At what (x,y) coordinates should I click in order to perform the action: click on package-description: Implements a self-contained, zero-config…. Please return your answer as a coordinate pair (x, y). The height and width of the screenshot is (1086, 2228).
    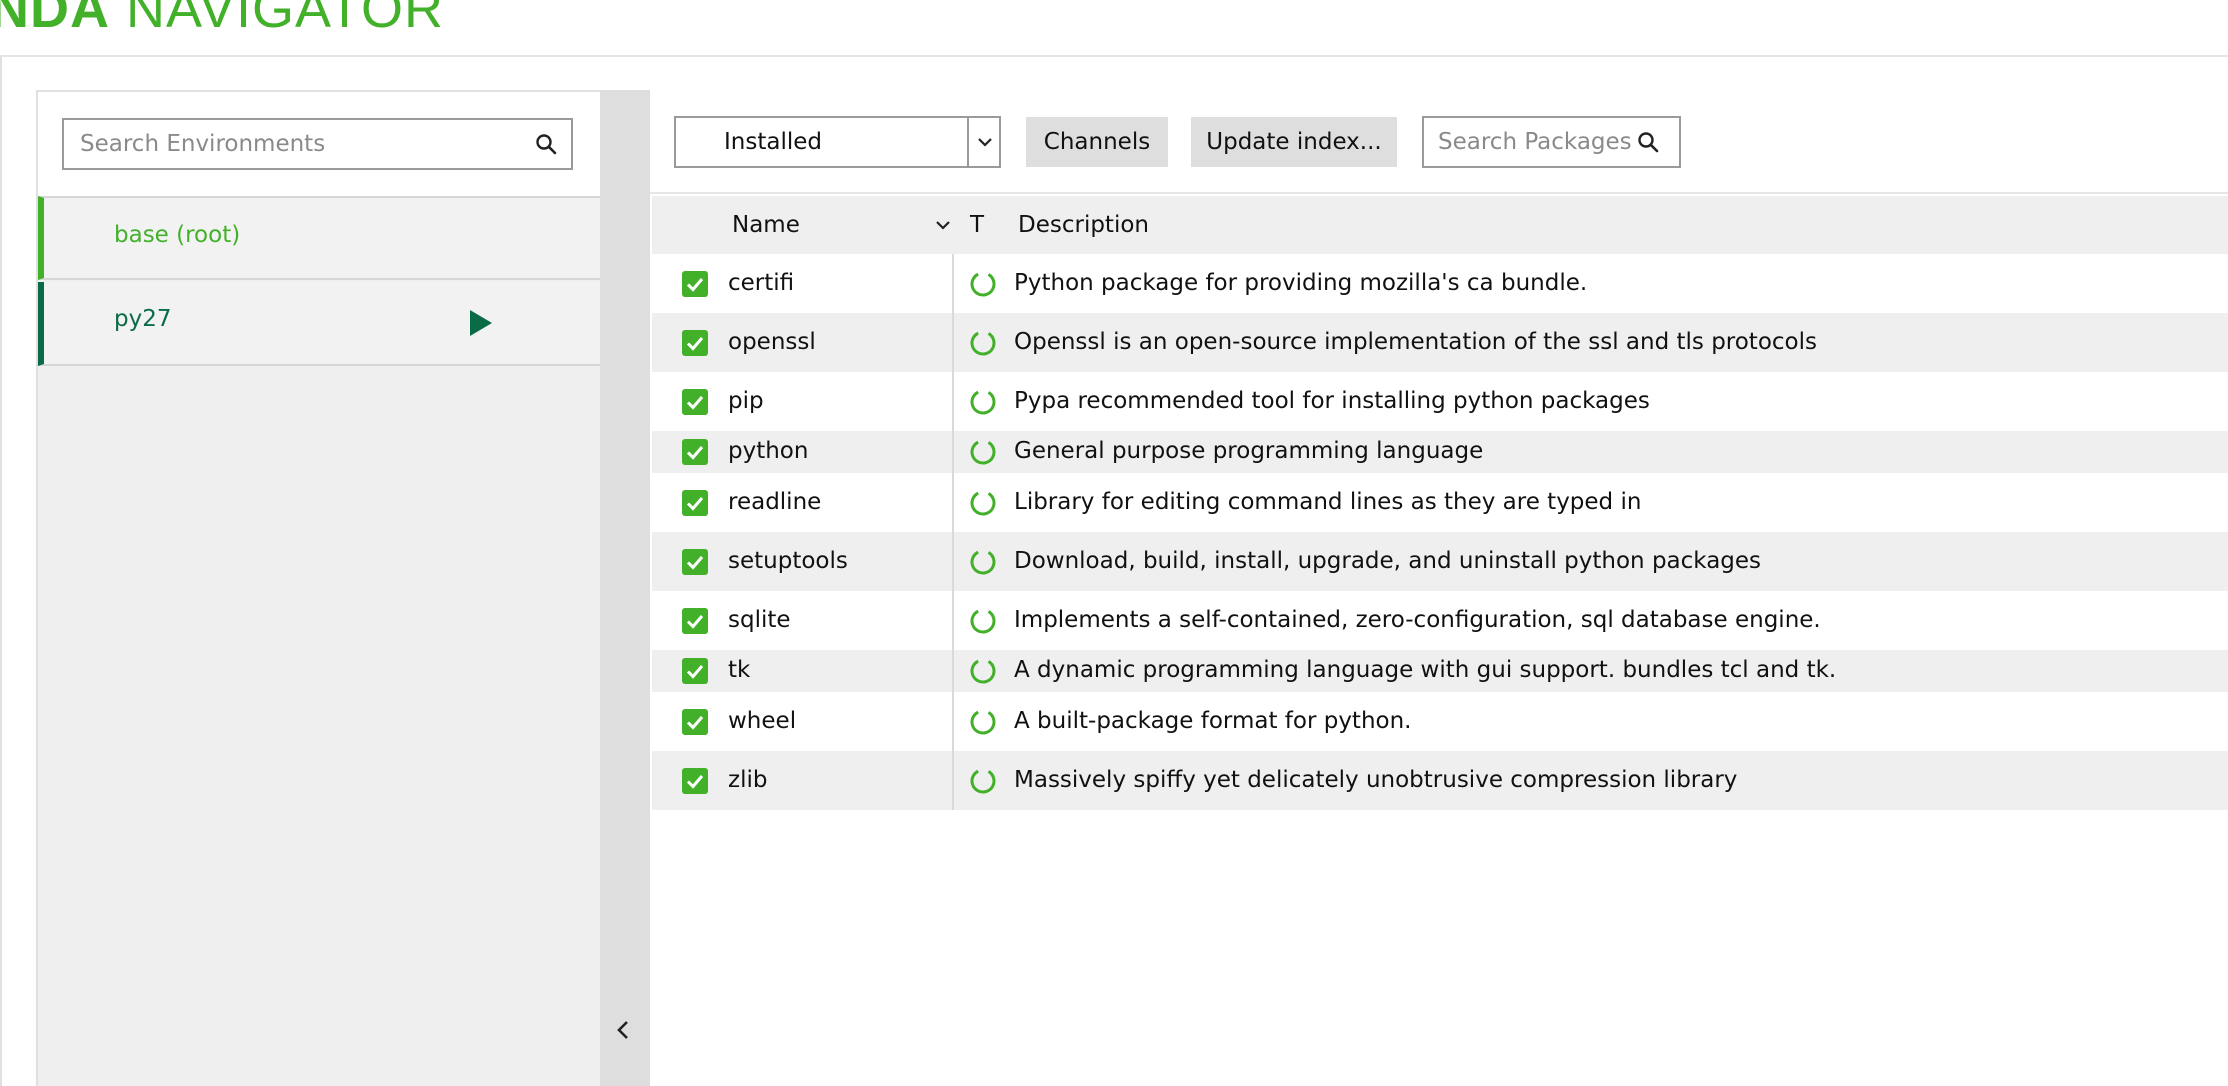
    Looking at the image, I should click on (1417, 619).